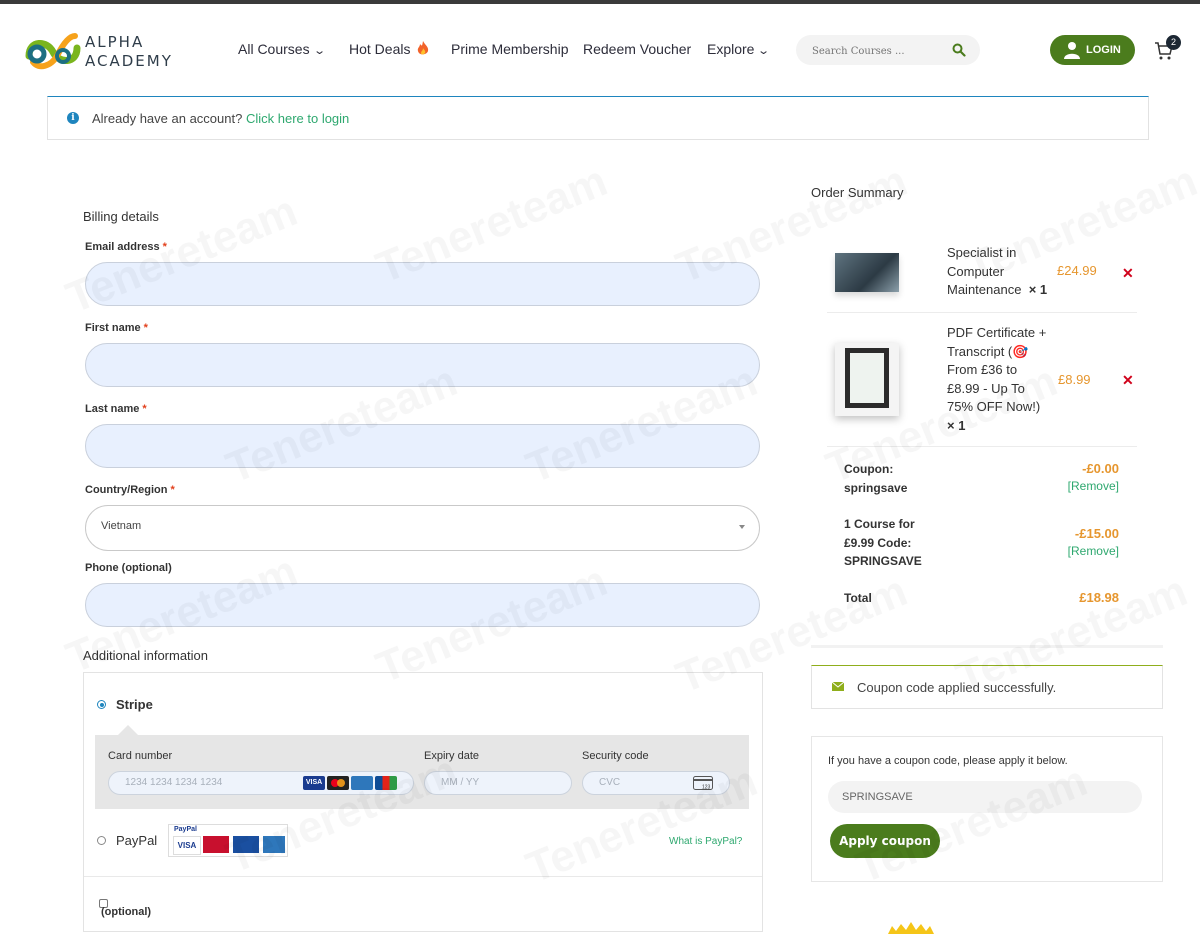  What do you see at coordinates (956, 425) in the screenshot?
I see `order-item-2-qty-text: × 1` at bounding box center [956, 425].